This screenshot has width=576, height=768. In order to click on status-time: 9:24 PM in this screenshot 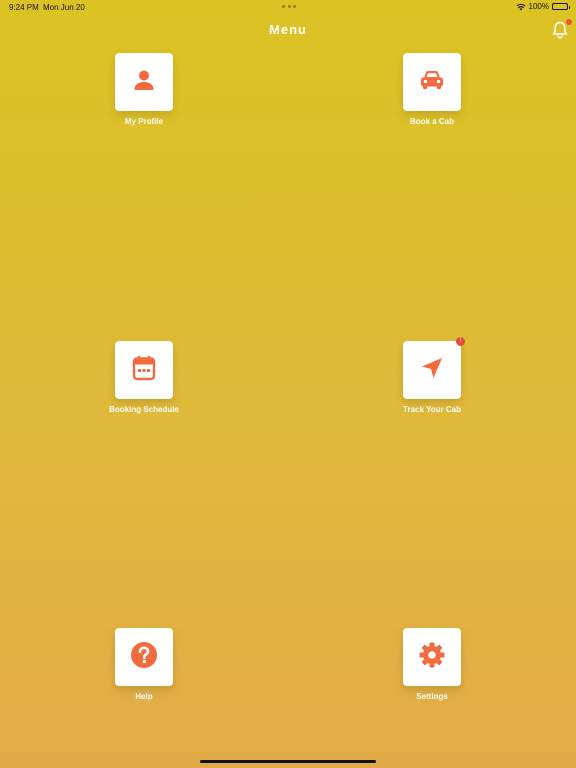, I will do `click(24, 7)`.